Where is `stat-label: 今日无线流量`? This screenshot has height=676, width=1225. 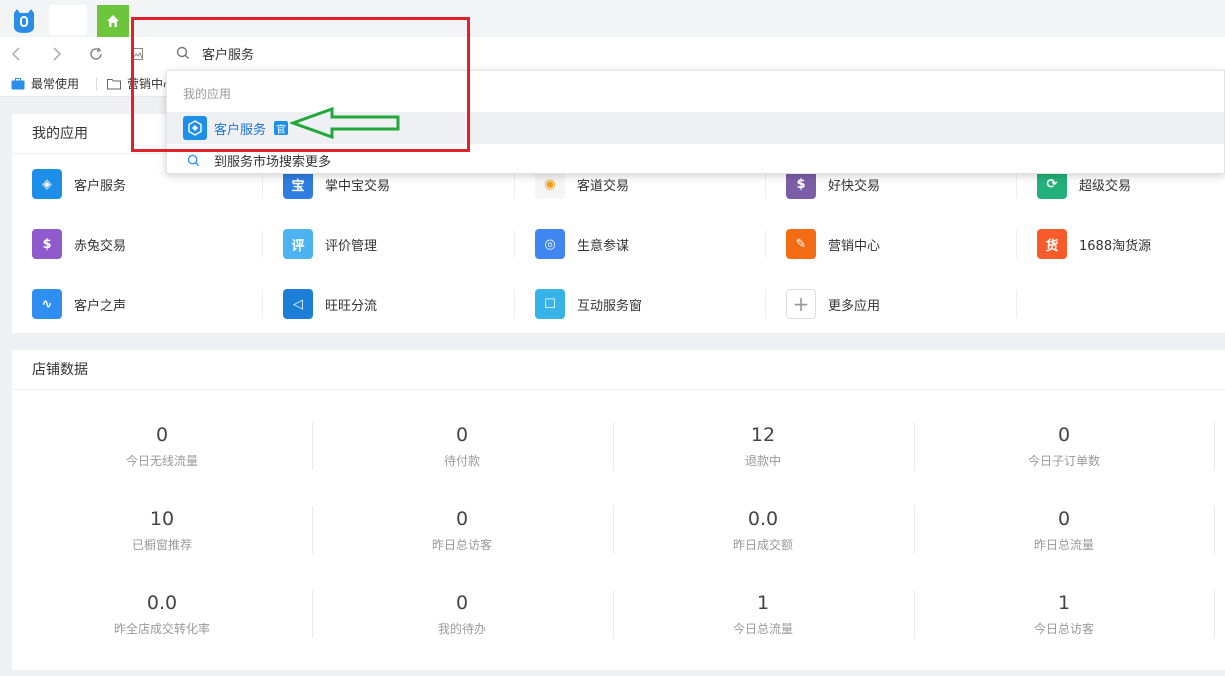 stat-label: 今日无线流量 is located at coordinates (161, 461).